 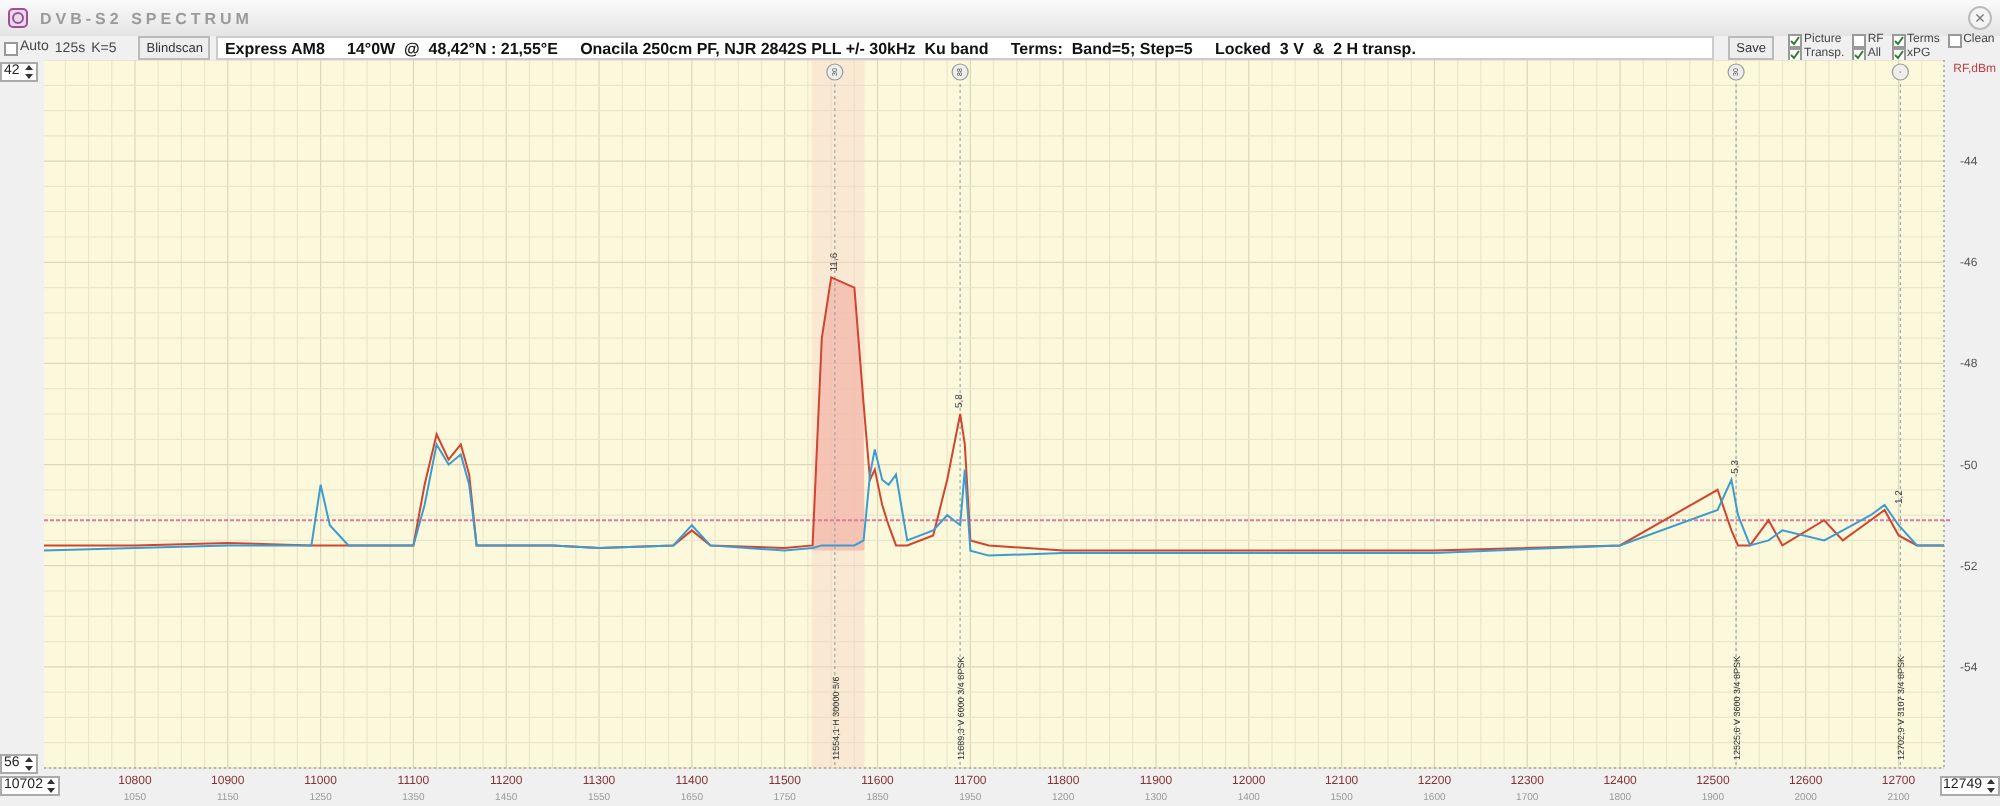 What do you see at coordinates (1980, 18) in the screenshot?
I see `close-button: ×` at bounding box center [1980, 18].